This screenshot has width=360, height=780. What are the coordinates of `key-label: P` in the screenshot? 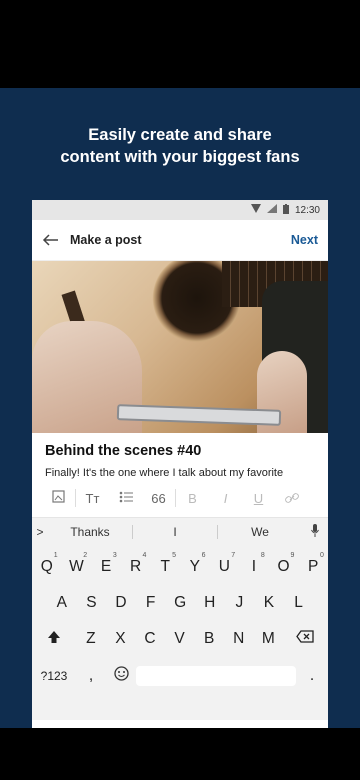 It's located at (313, 566).